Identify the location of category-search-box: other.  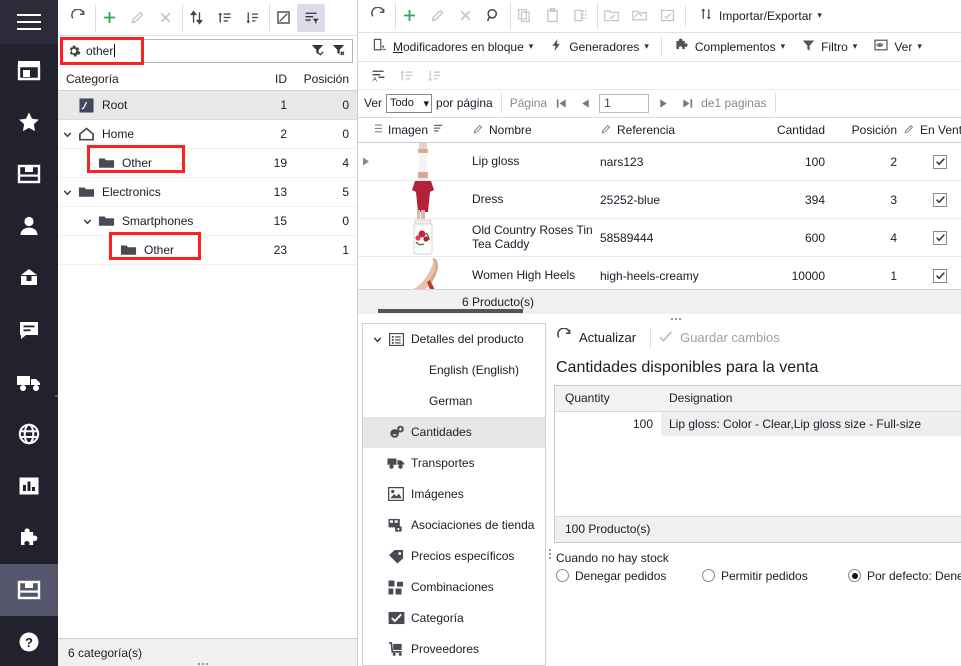
(206, 51).